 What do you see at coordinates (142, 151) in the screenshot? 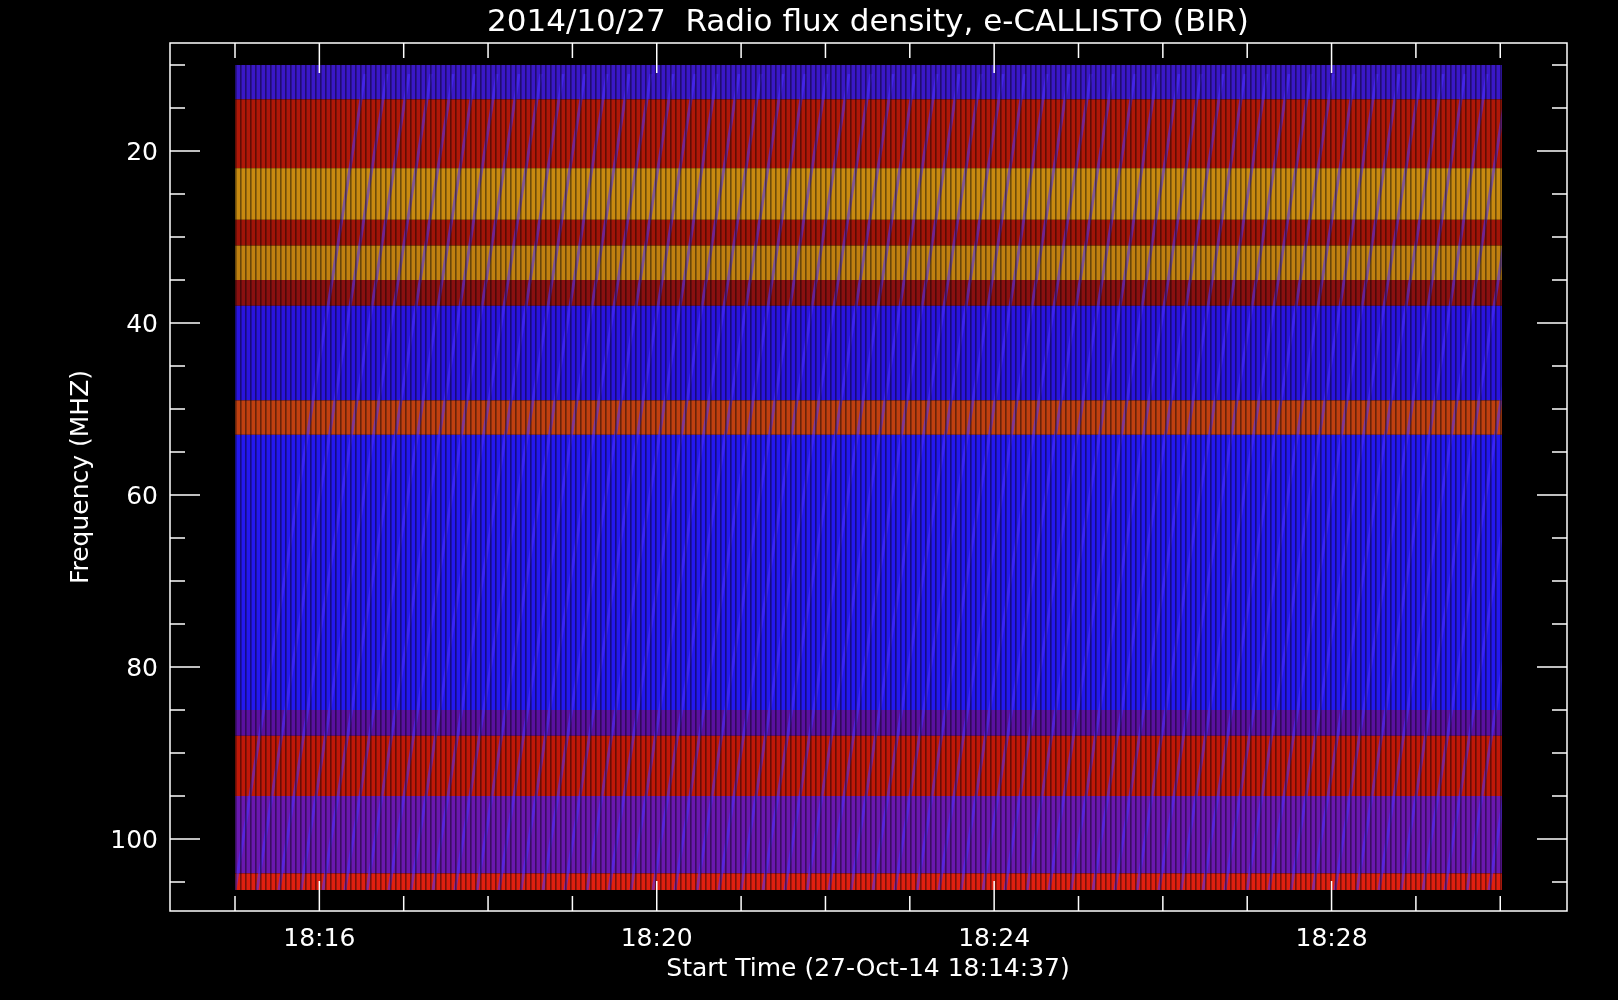
I see `y-tick-label: 20` at bounding box center [142, 151].